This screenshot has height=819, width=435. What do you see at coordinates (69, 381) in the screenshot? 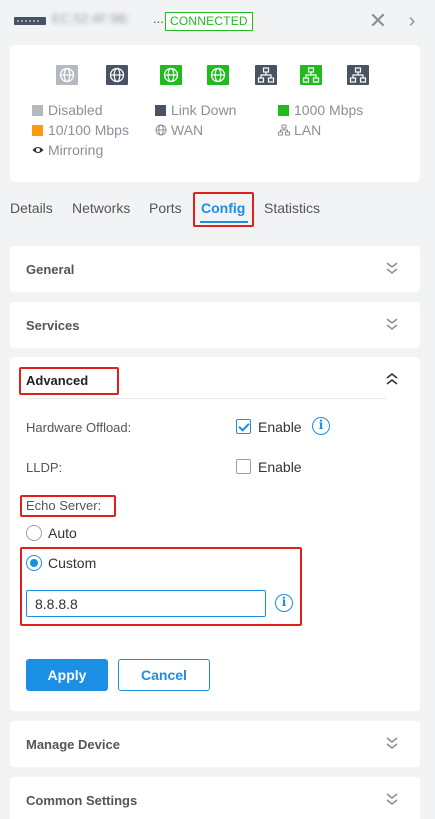
I see `advanced-highlight-box` at bounding box center [69, 381].